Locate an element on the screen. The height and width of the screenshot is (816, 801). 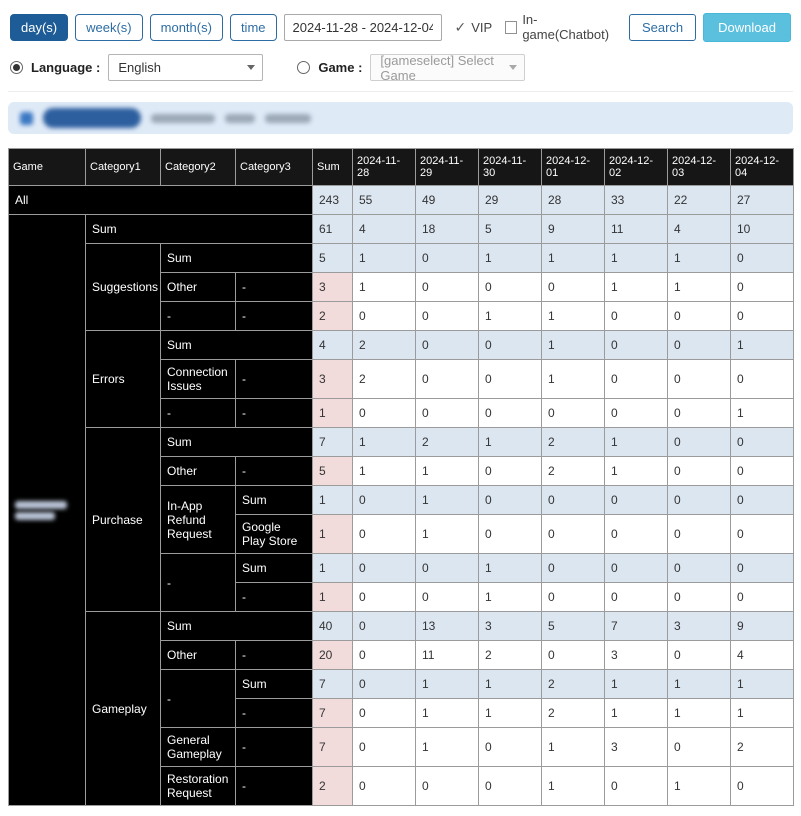
date-value-cell: 49 is located at coordinates (447, 200).